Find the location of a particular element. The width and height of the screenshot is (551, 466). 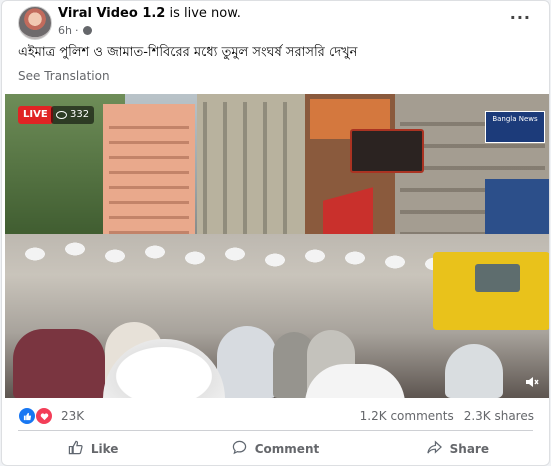

share-label: Share is located at coordinates (469, 449).